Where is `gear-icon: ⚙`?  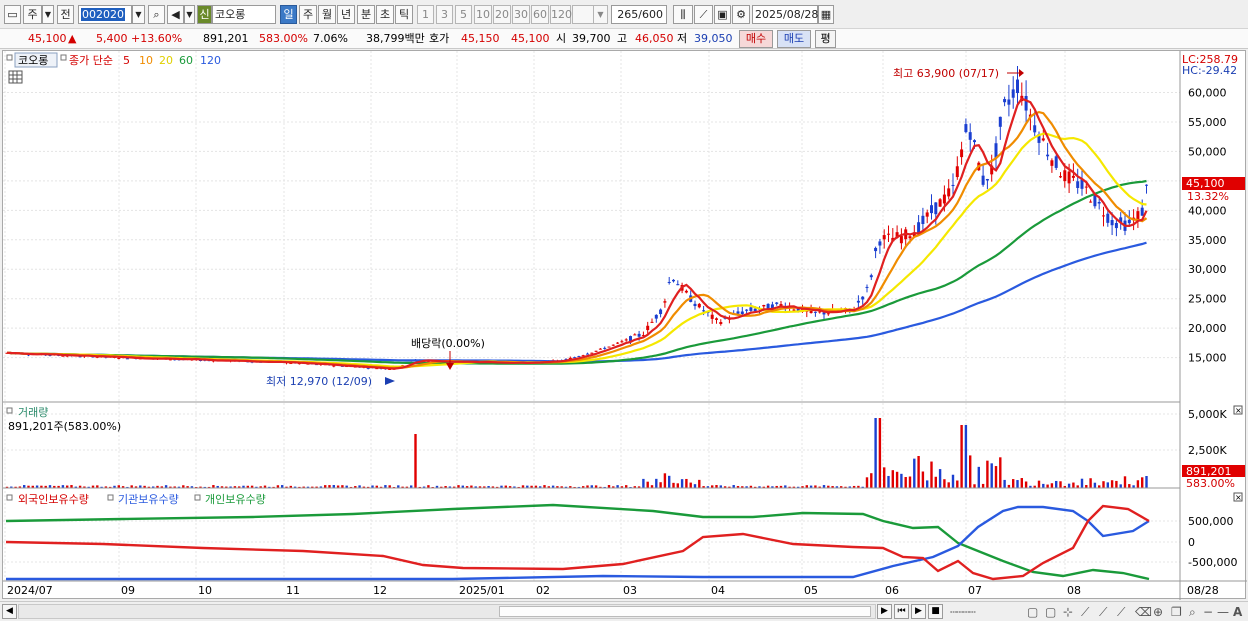 gear-icon: ⚙ is located at coordinates (741, 14).